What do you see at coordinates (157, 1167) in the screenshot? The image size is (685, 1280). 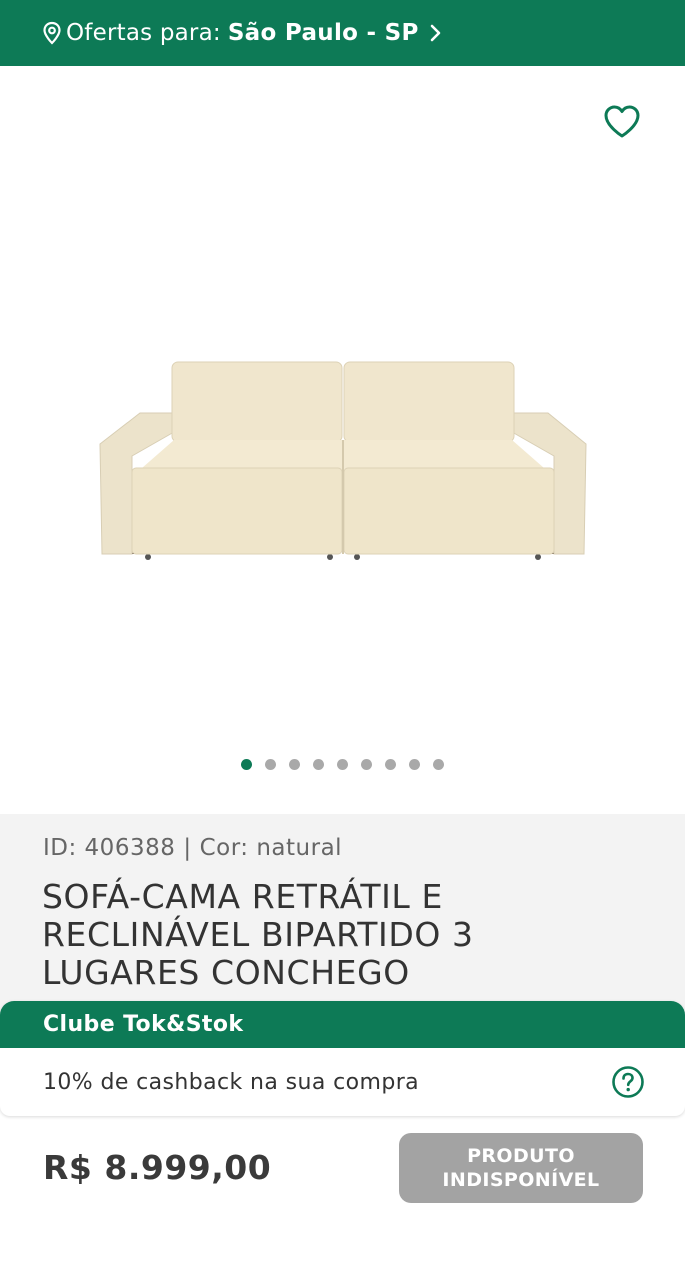 I see `product-price: R$ 8.999,00` at bounding box center [157, 1167].